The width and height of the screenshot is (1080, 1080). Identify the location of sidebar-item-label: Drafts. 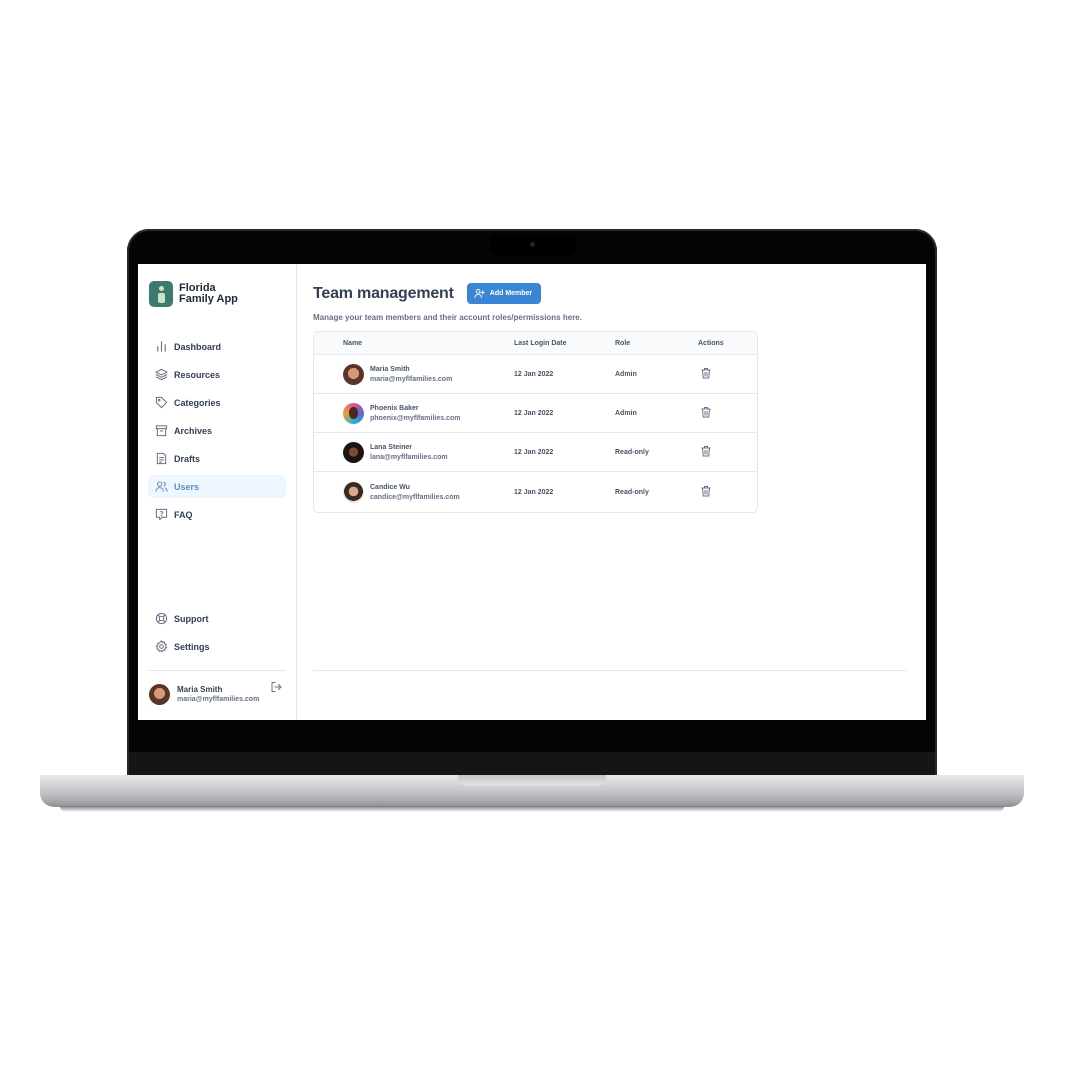
(187, 458).